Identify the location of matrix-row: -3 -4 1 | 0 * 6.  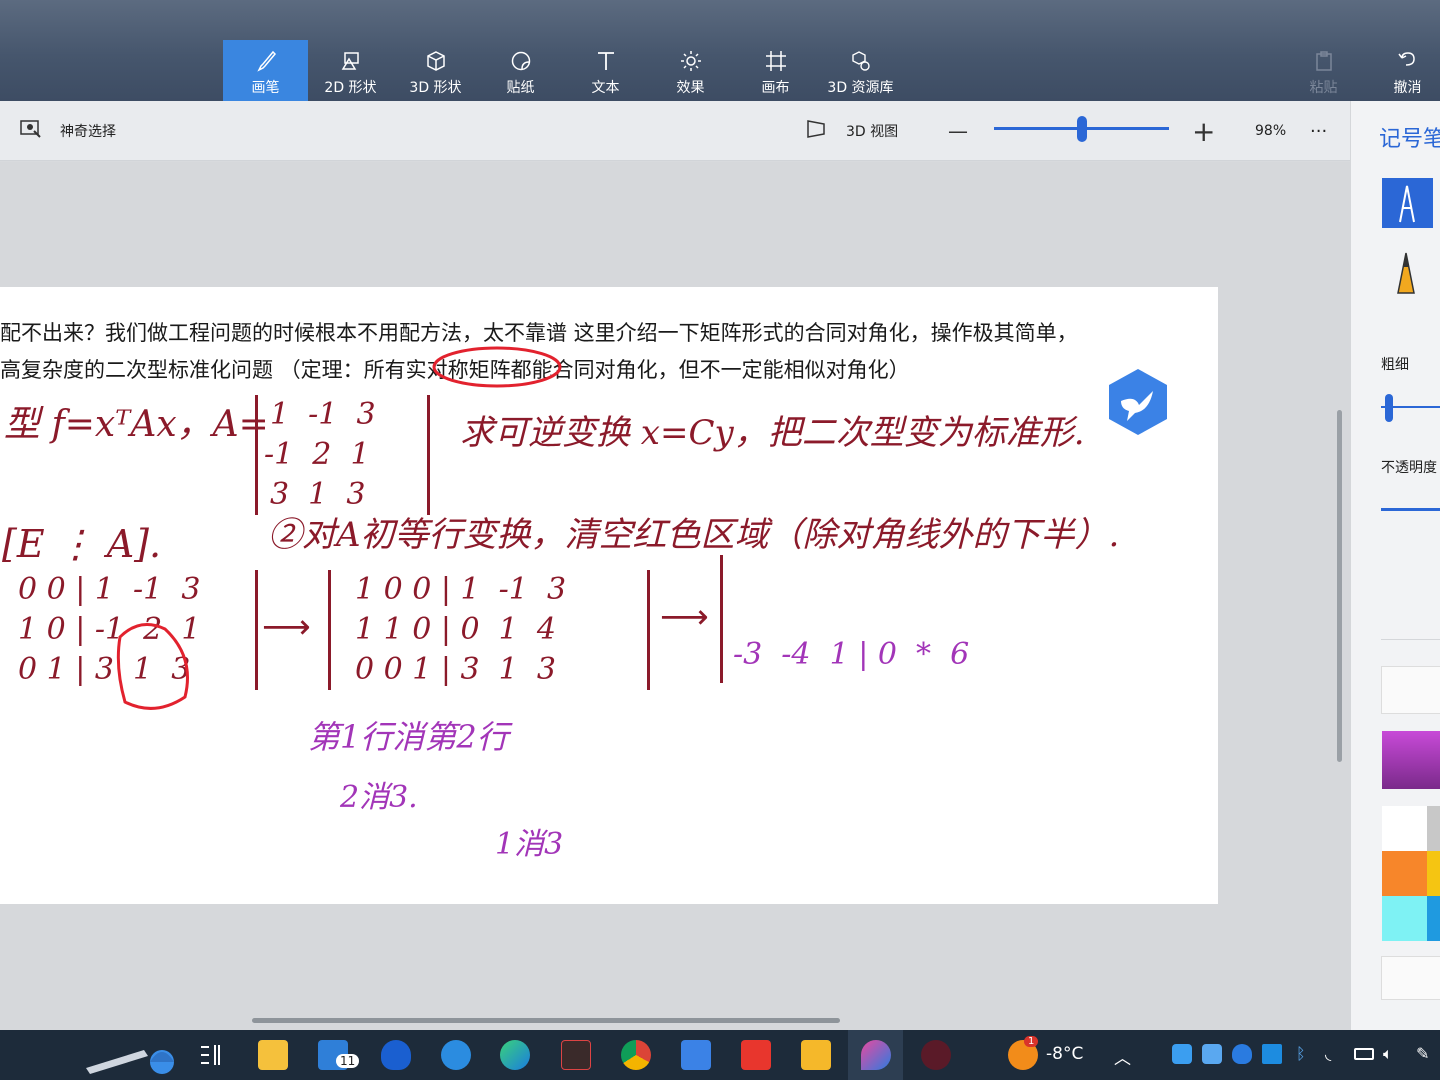
(851, 654).